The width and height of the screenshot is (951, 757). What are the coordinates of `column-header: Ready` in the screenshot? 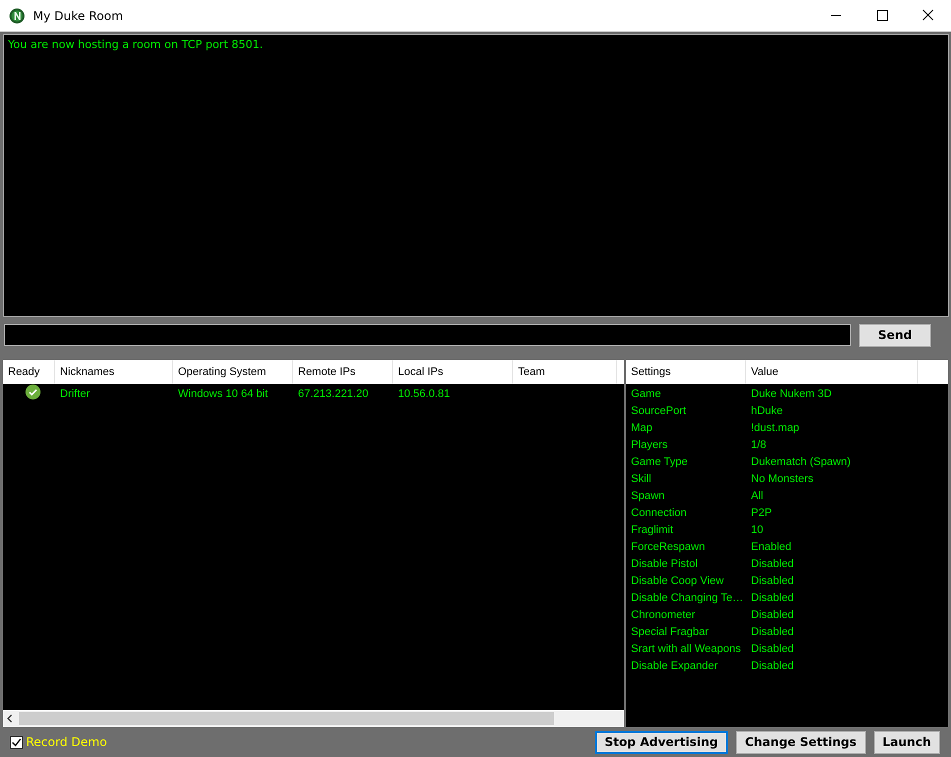 It's located at (29, 372).